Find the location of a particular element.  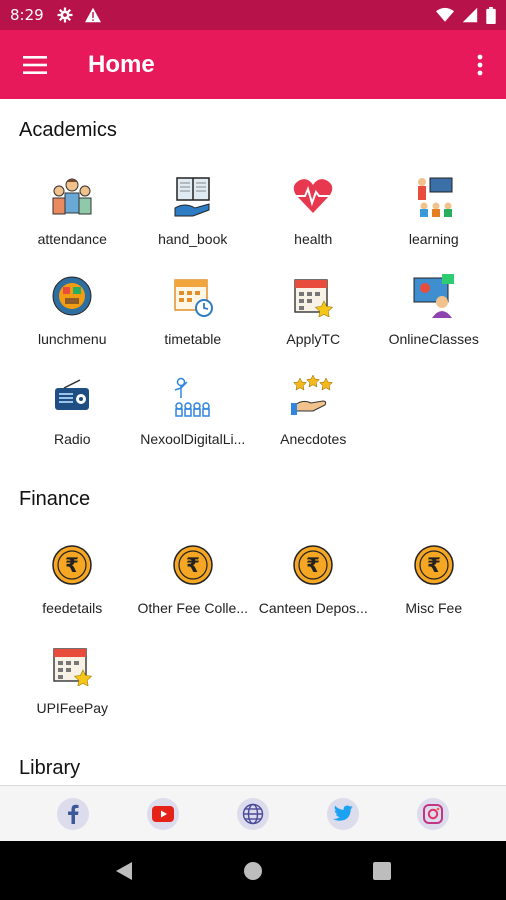

tile-label: Radio is located at coordinates (72, 439).